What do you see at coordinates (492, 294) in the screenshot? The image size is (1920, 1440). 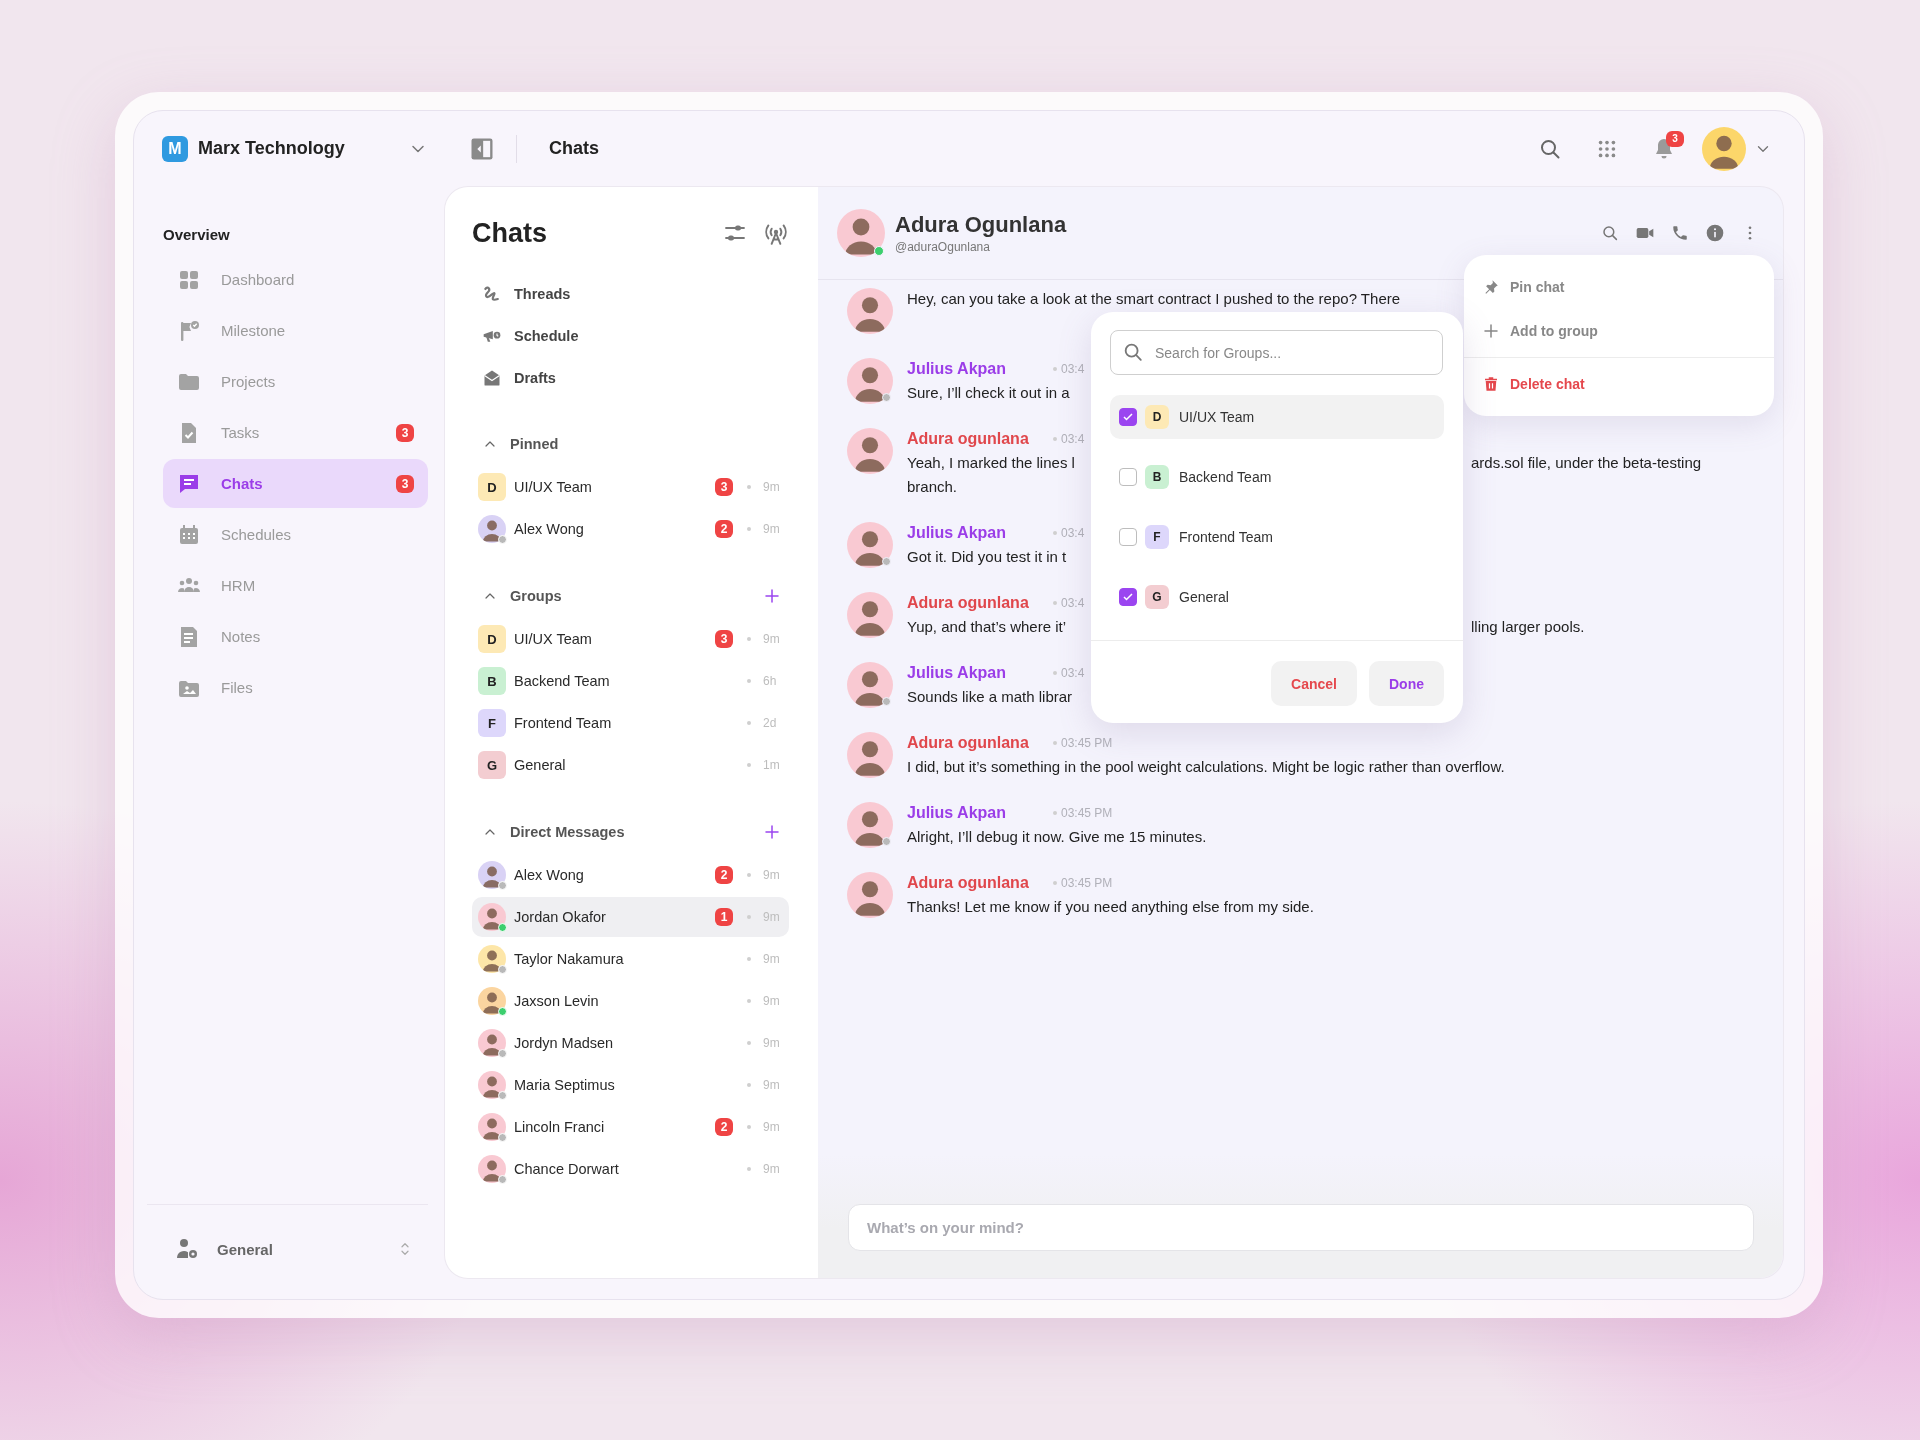 I see `squiggle-icon` at bounding box center [492, 294].